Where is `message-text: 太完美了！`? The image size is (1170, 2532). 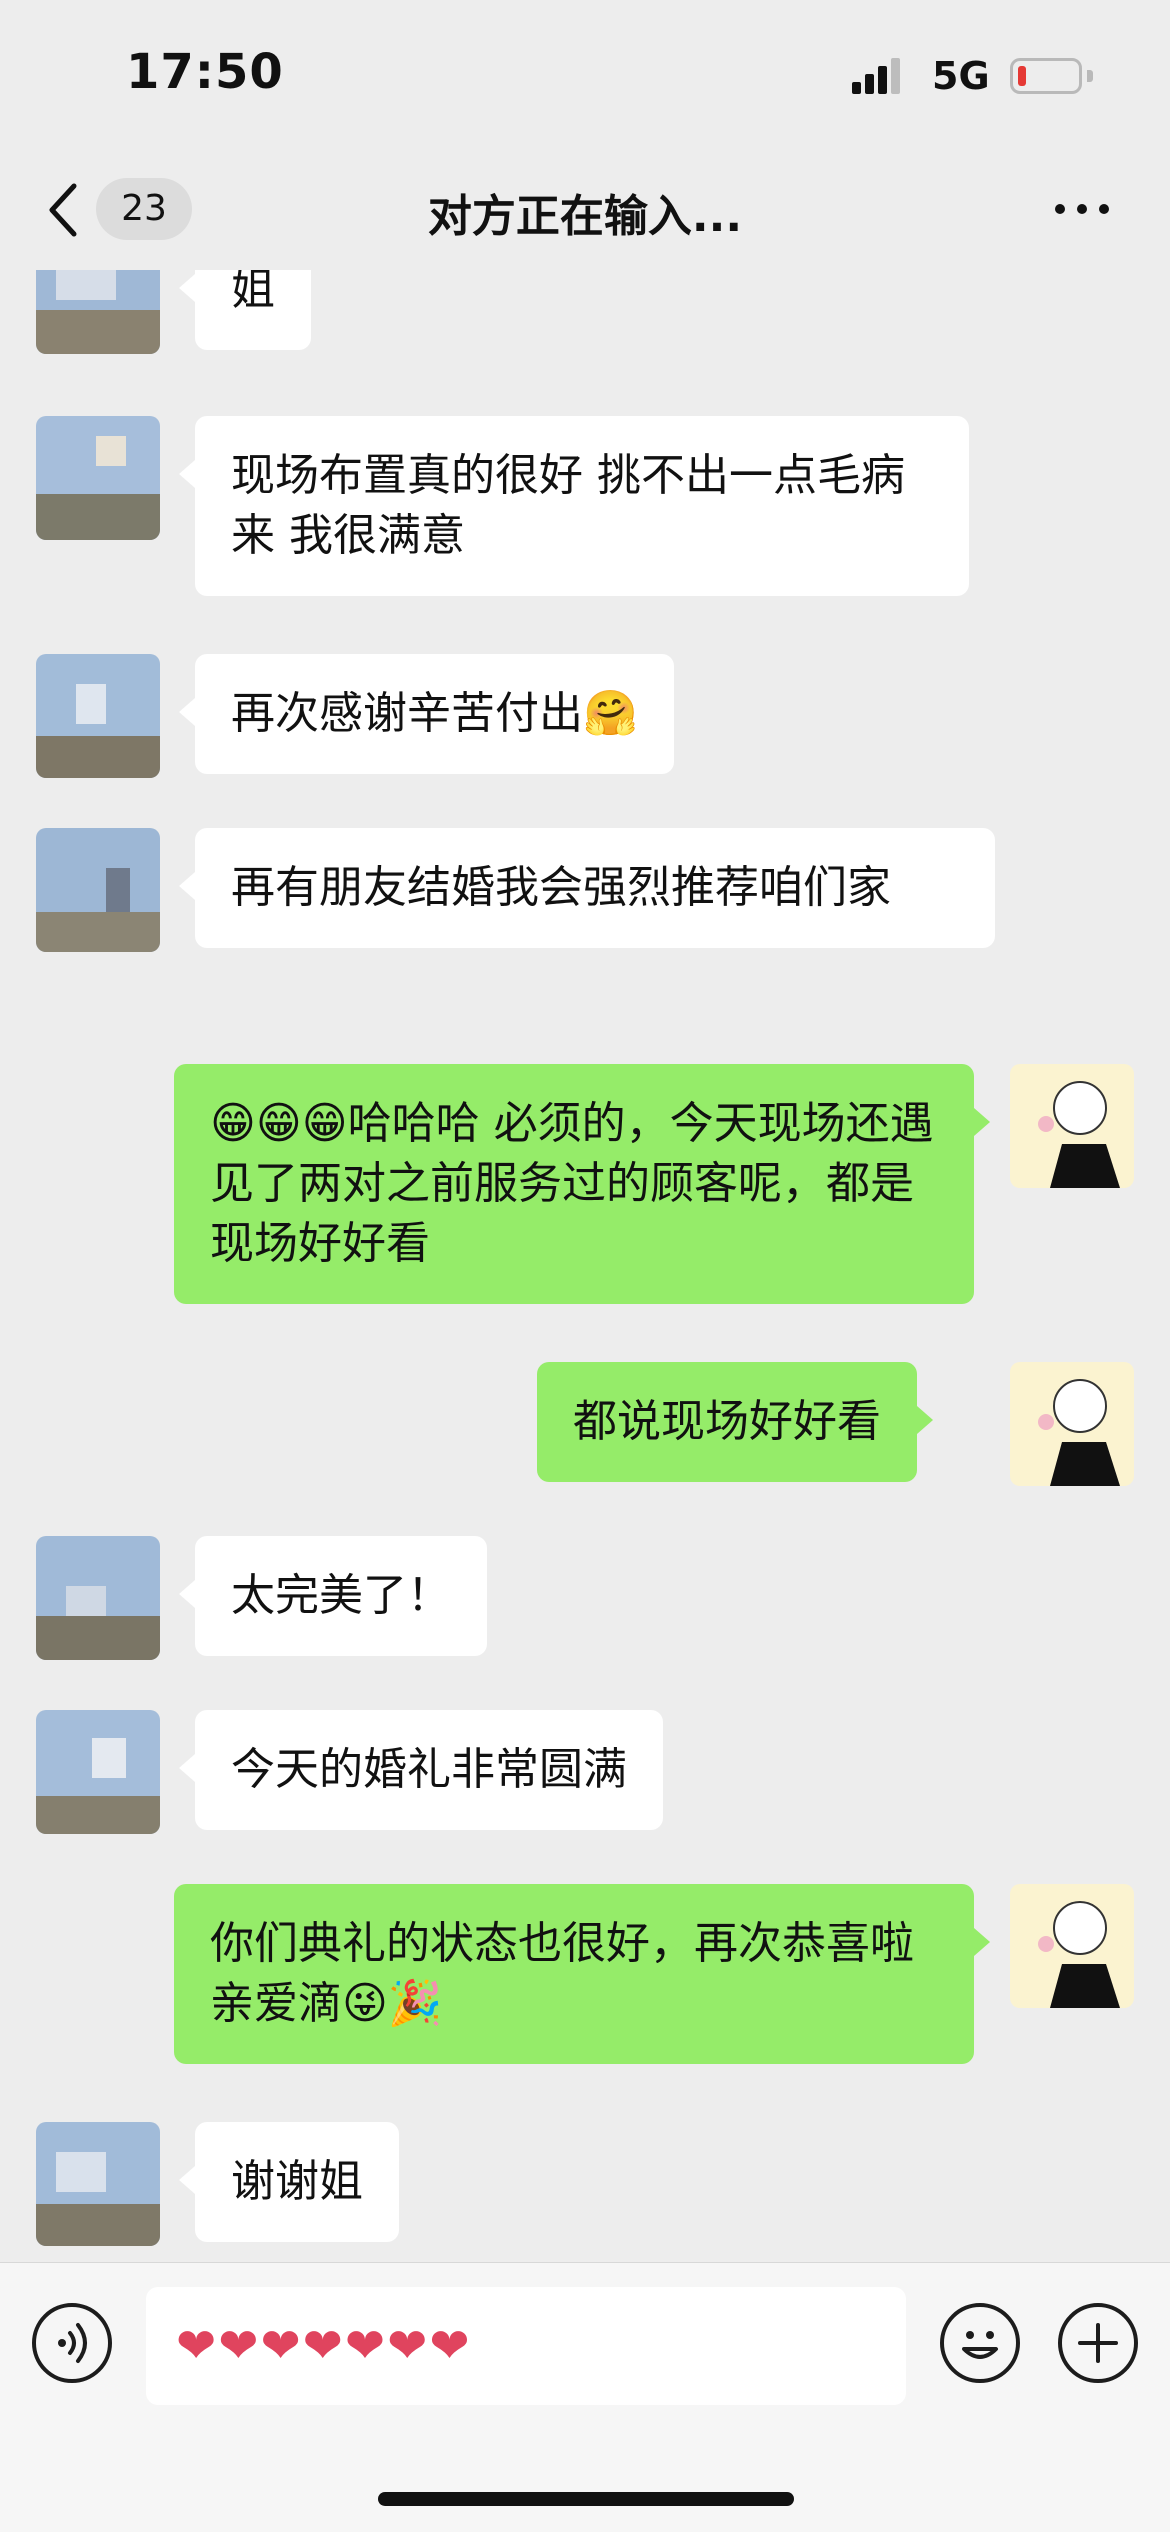
message-text: 太完美了！ is located at coordinates (341, 1595).